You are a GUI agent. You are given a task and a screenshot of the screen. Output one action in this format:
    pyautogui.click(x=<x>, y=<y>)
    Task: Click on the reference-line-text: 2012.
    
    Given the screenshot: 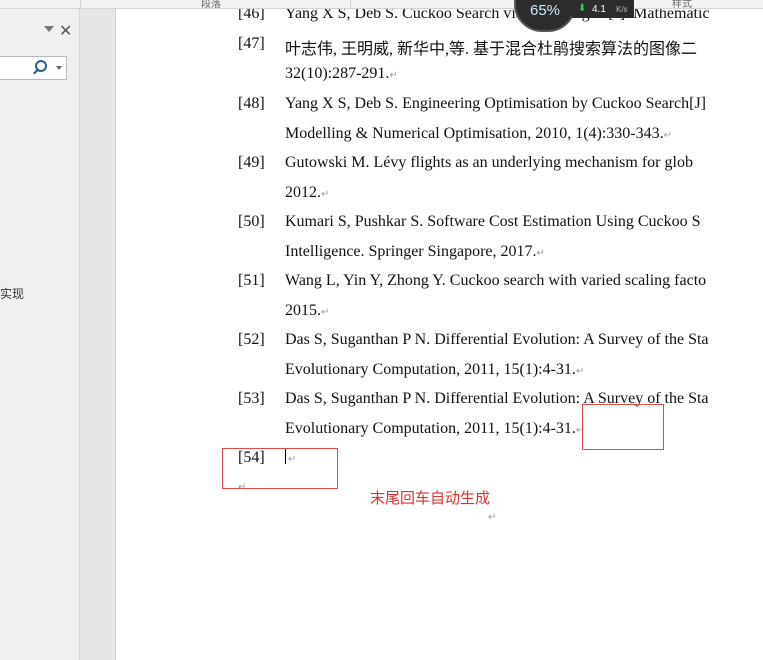 What is the action you would take?
    pyautogui.click(x=303, y=192)
    